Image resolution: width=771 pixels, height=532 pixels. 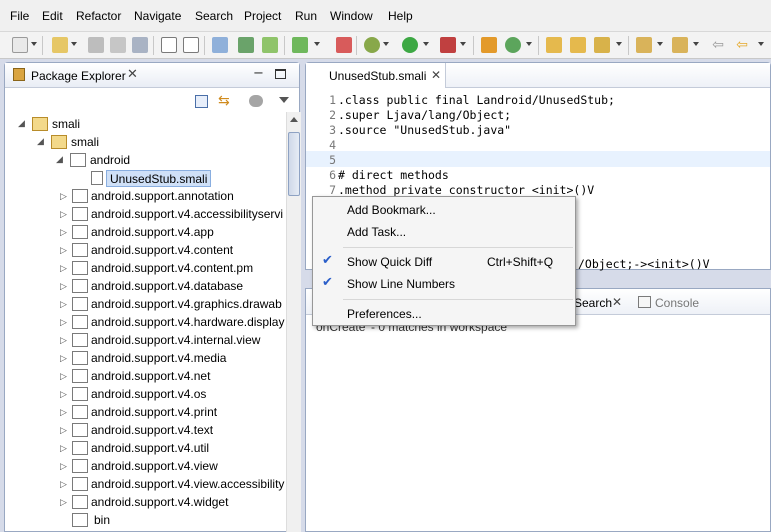 I want to click on tree-item-package: ▷ android.support.annotation, so click(x=145, y=197).